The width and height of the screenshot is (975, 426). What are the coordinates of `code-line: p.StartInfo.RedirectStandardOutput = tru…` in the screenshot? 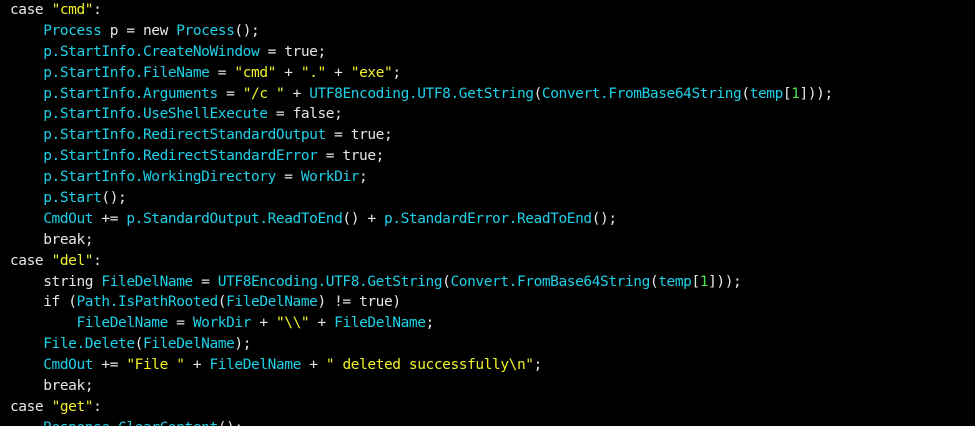 It's located at (492, 135).